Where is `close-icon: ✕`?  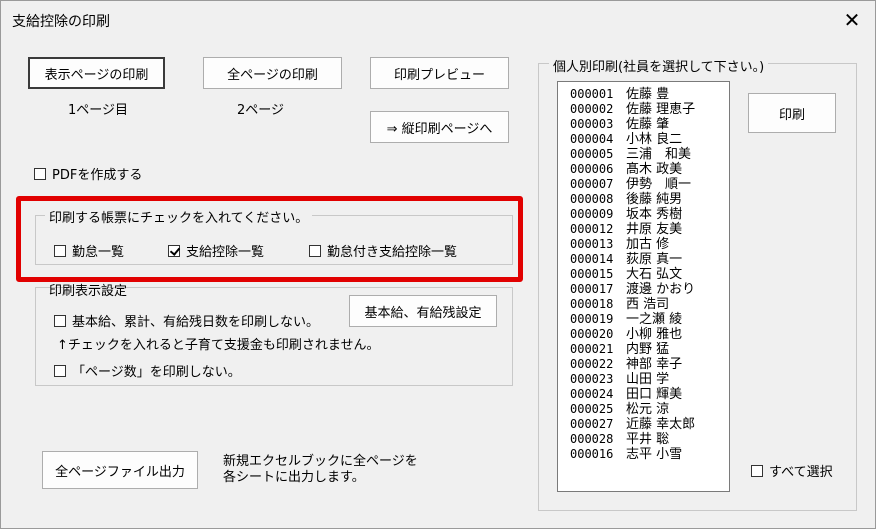 close-icon: ✕ is located at coordinates (852, 20).